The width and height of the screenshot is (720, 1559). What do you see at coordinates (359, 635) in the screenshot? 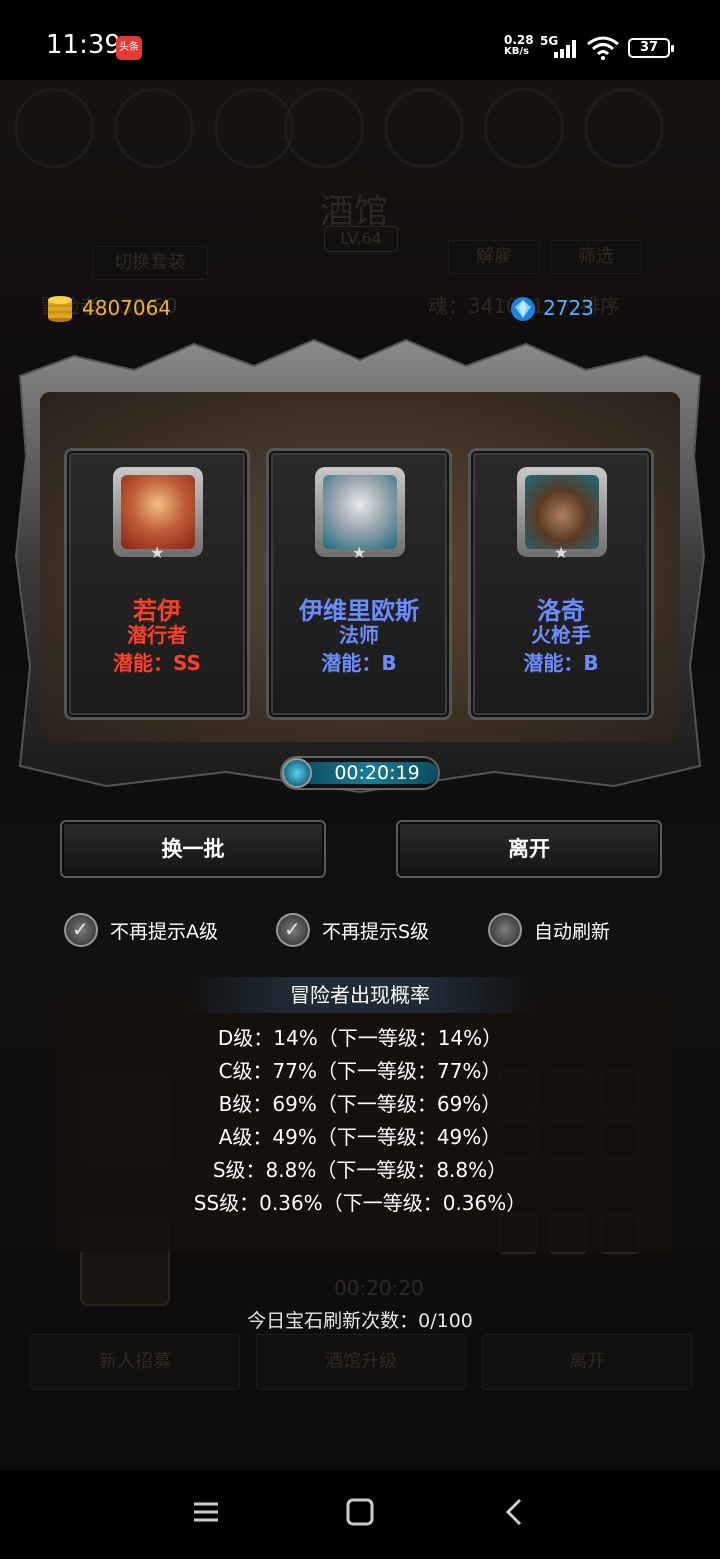
I see `hero-class: 法师` at bounding box center [359, 635].